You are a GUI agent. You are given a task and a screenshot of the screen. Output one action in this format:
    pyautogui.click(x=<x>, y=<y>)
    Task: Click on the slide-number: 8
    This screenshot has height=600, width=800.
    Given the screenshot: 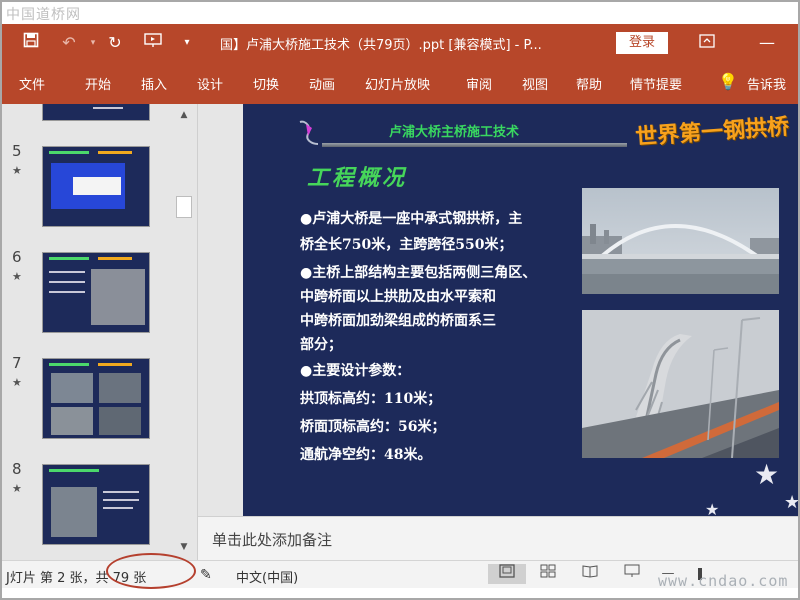 What is the action you would take?
    pyautogui.click(x=17, y=469)
    